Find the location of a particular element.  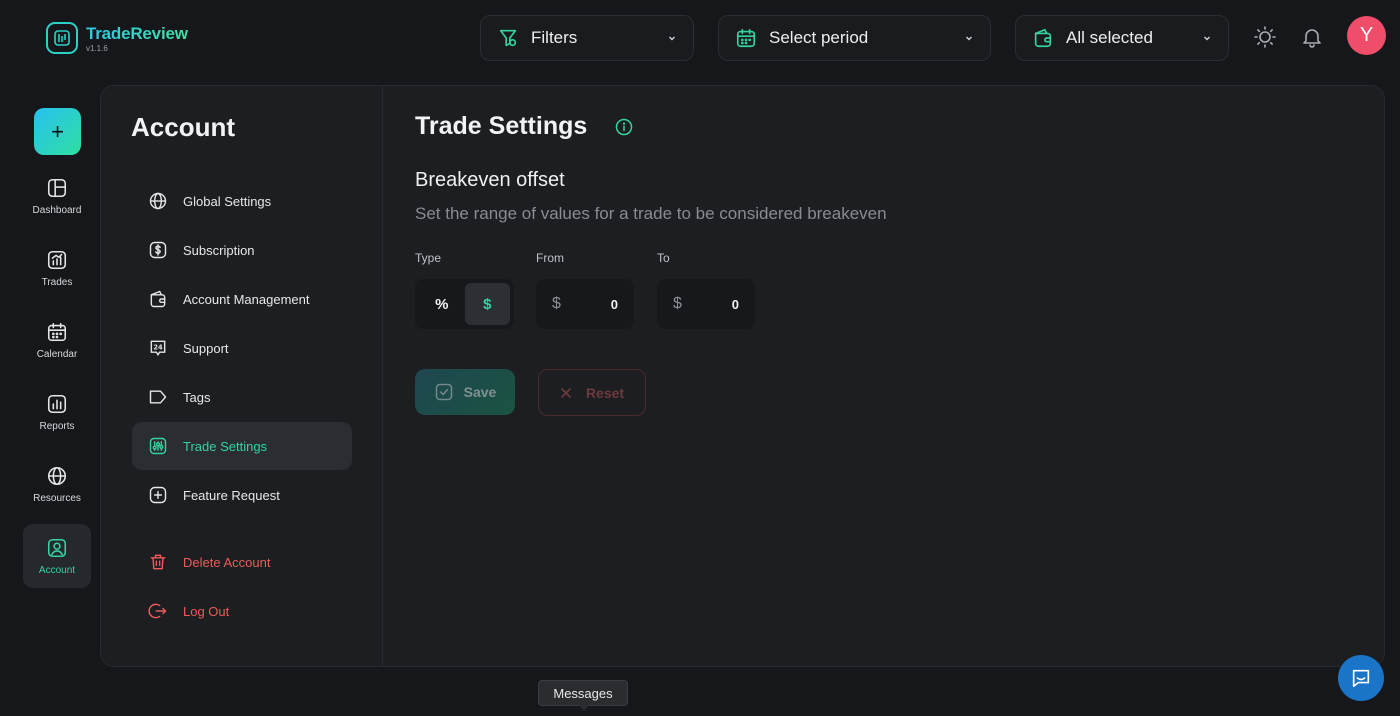

menu-item-subscription: Subscription is located at coordinates (242, 250).